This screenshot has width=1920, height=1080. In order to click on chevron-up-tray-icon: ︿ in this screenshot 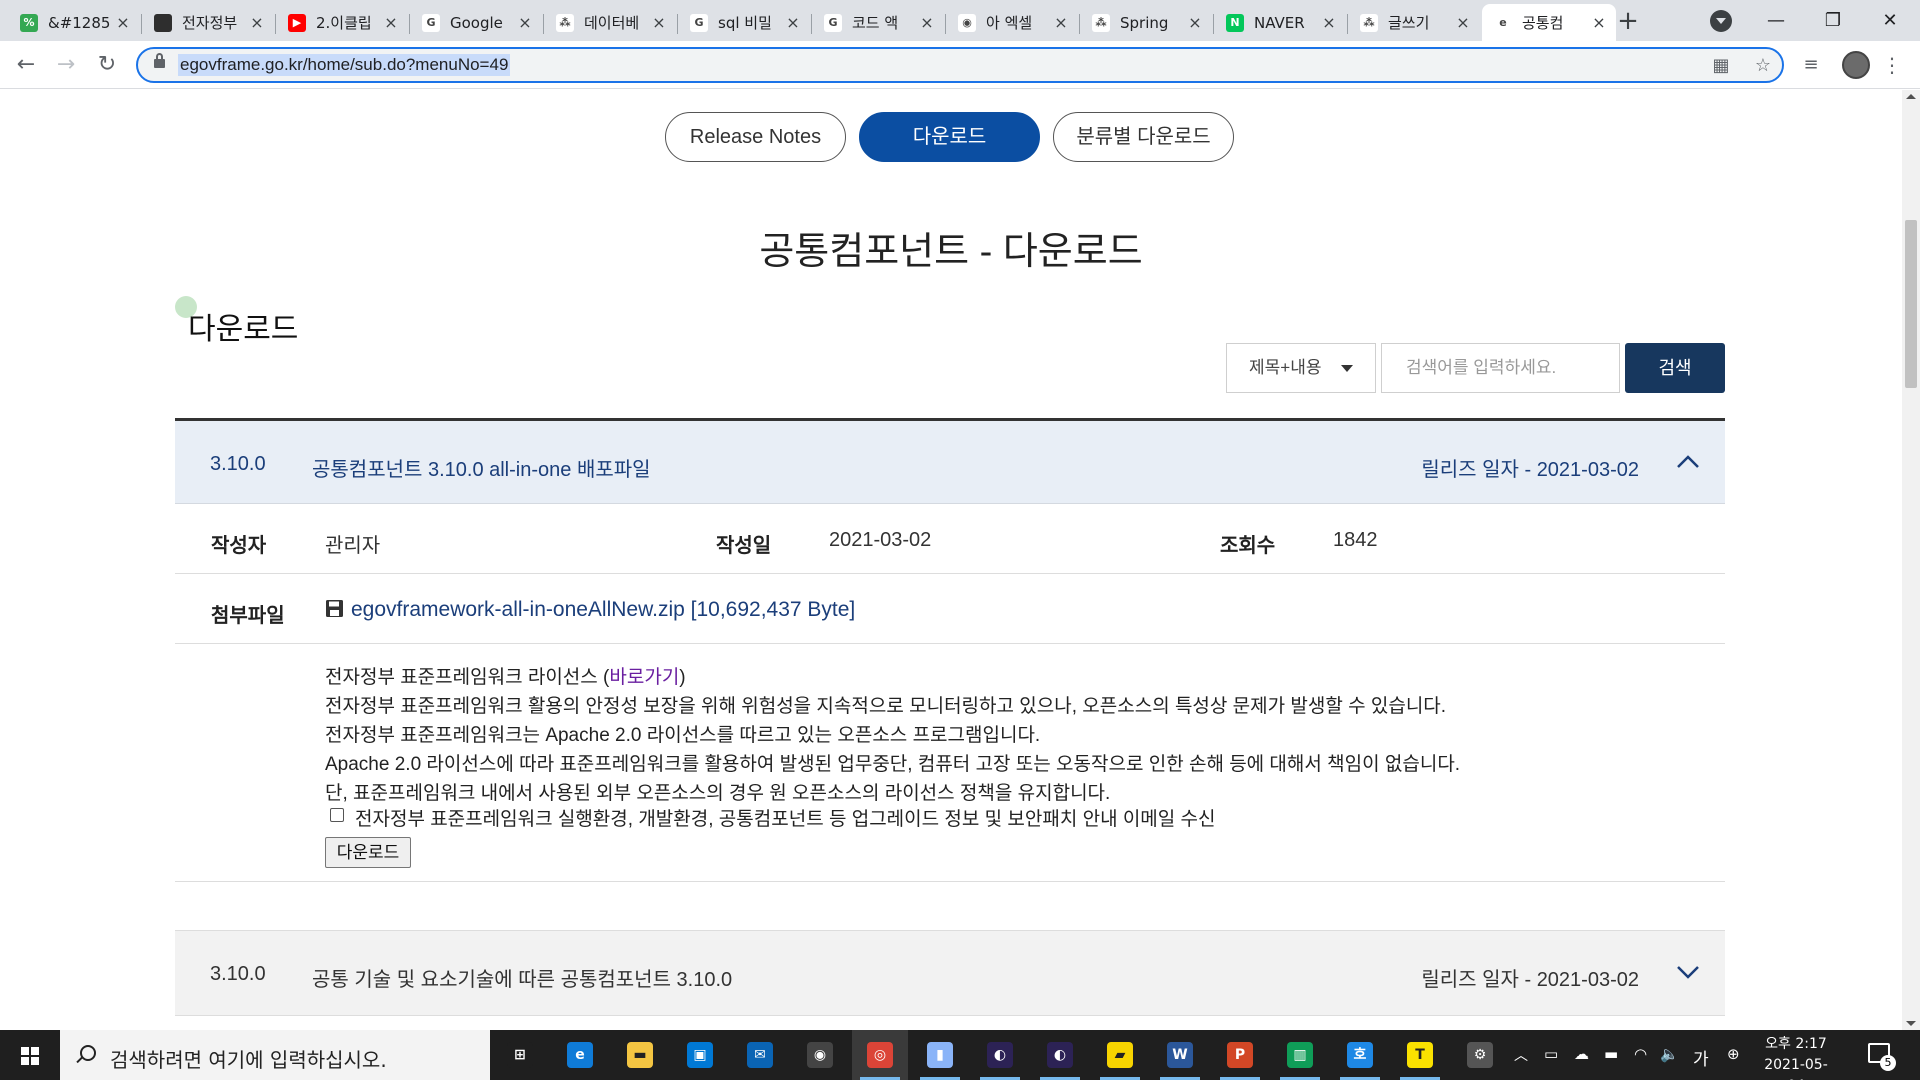, I will do `click(1521, 1055)`.